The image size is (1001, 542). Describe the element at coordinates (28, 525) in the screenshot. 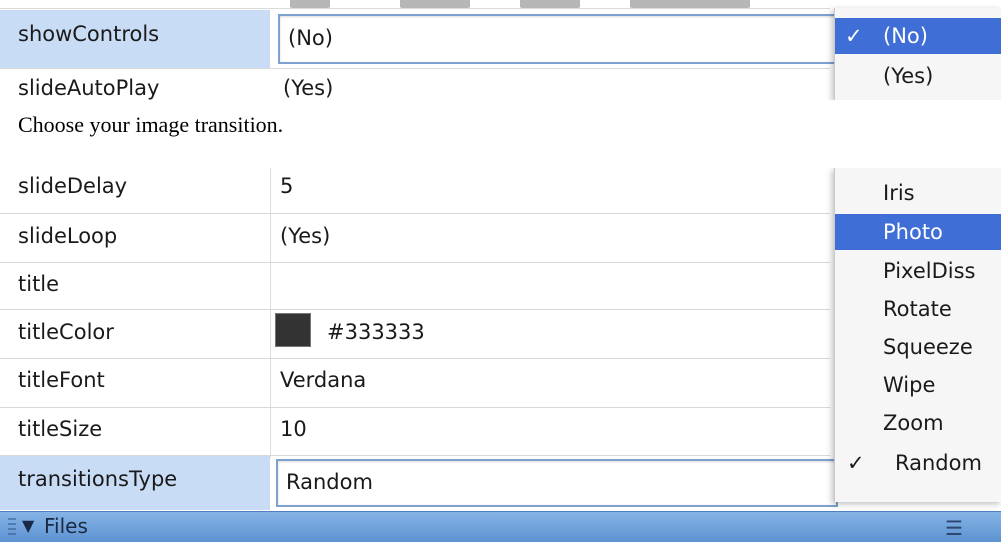

I see `disclosure-triangle-icon: ▼` at that location.